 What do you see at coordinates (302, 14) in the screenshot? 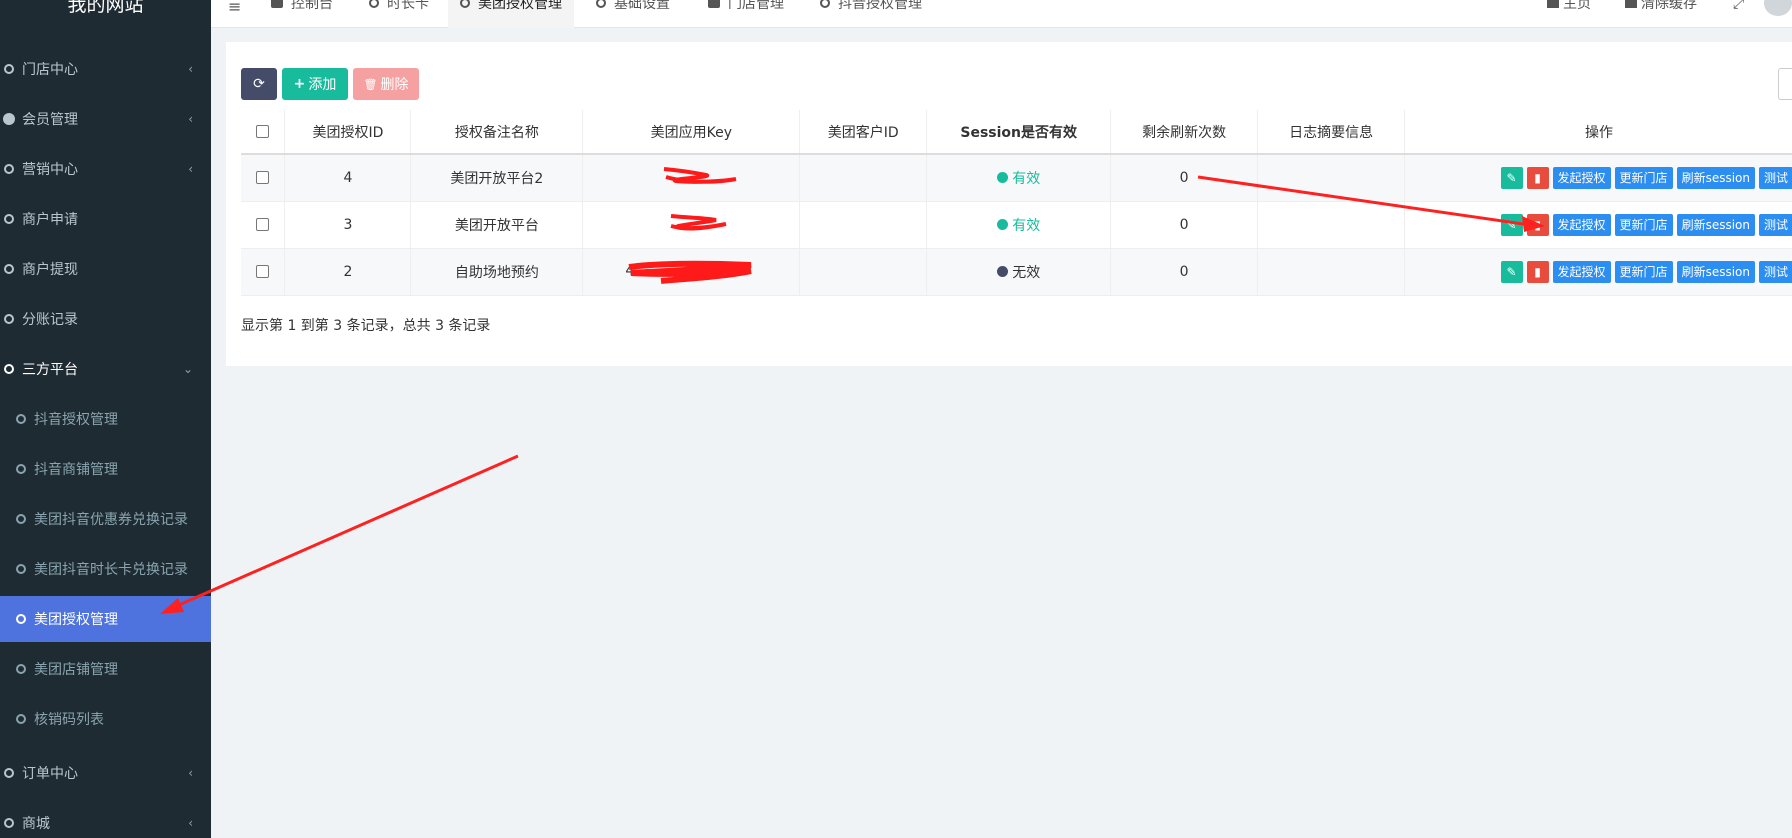
I see `tab-dashboard: 控制台` at bounding box center [302, 14].